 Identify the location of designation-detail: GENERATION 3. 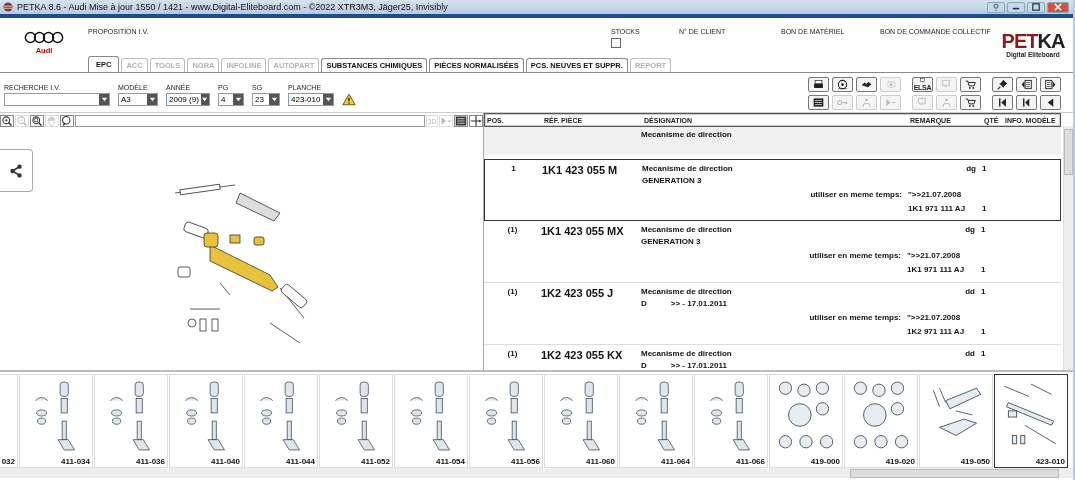
(671, 241).